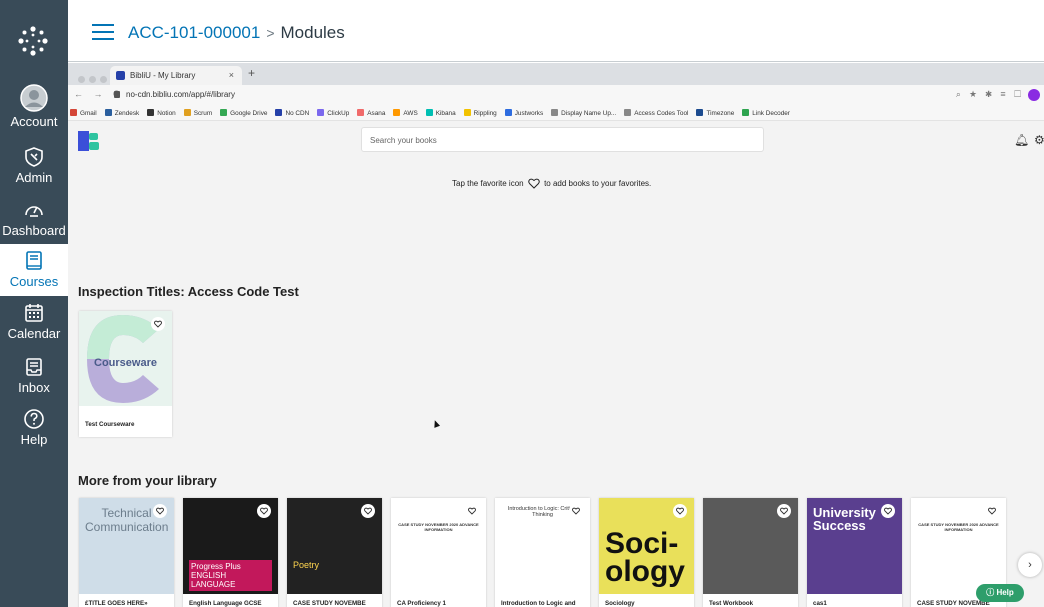 The image size is (1044, 607). I want to click on bookmark-item: Justworks, so click(523, 113).